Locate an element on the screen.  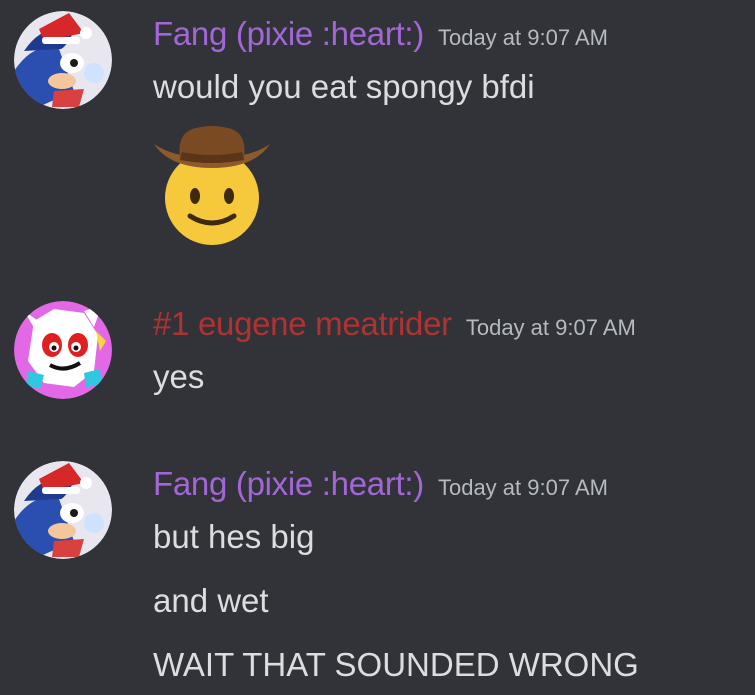
username: #1 eugene meatrider is located at coordinates (302, 323).